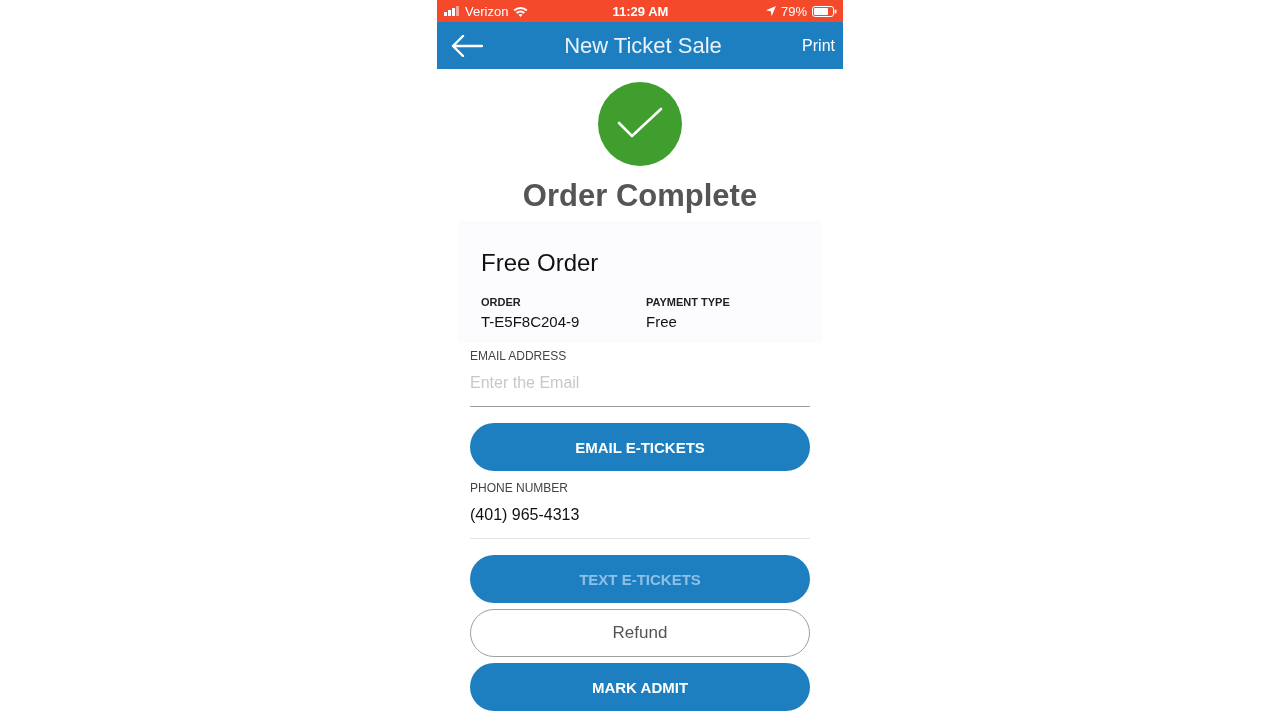  What do you see at coordinates (770, 11) in the screenshot?
I see `location-arrow-icon` at bounding box center [770, 11].